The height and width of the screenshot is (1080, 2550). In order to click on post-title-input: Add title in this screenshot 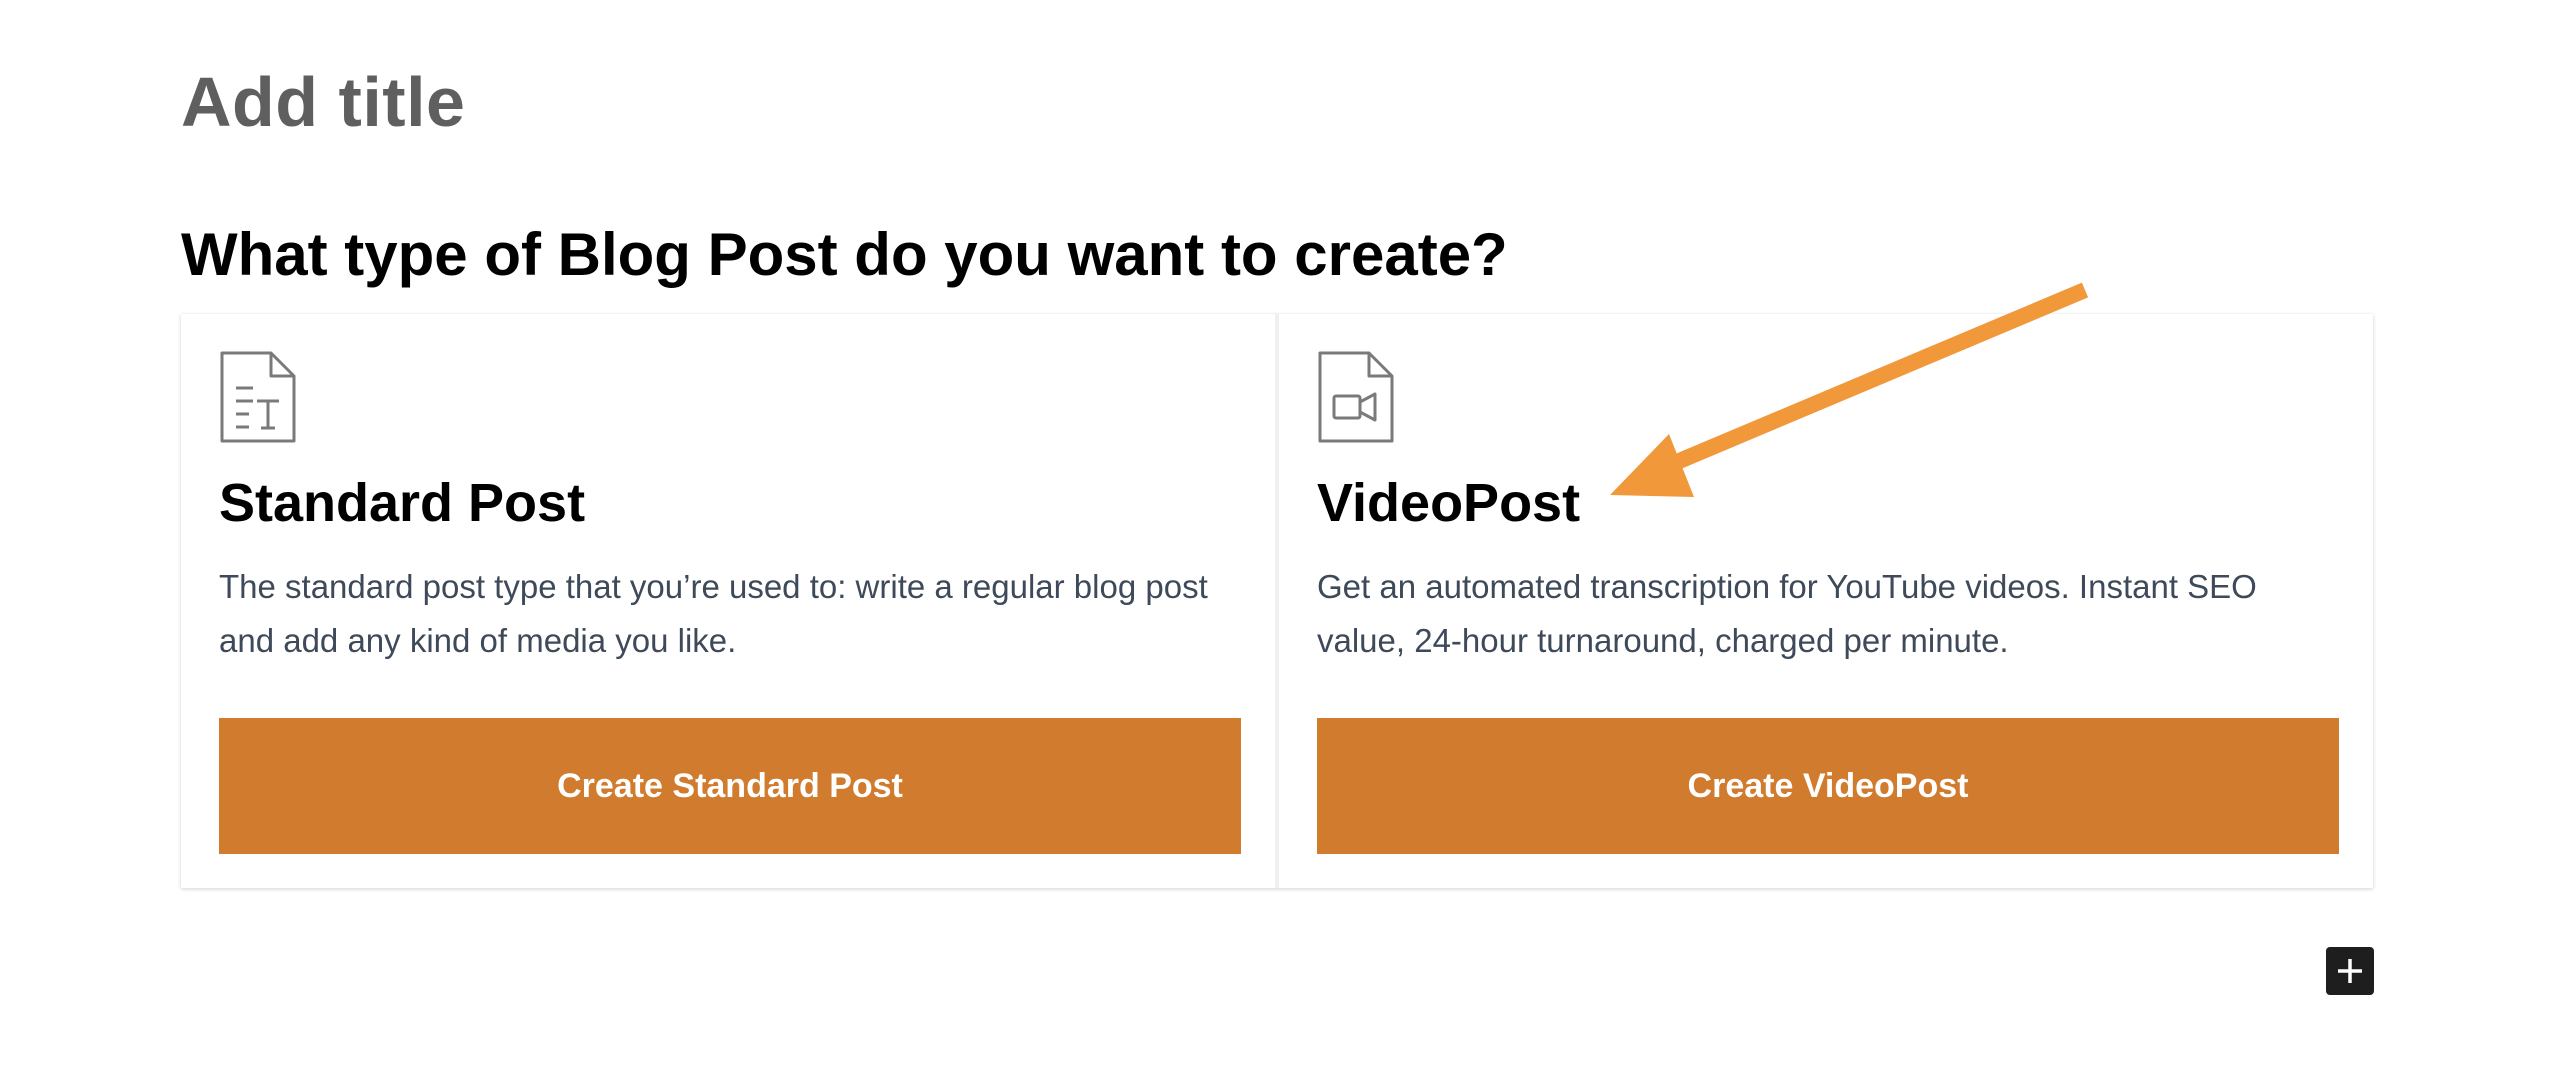, I will do `click(323, 102)`.